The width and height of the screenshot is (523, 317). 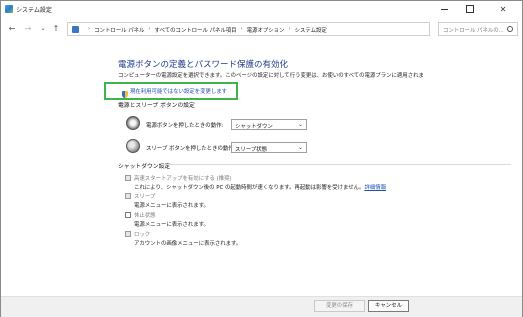 What do you see at coordinates (145, 197) in the screenshot?
I see `sleep-label: スリープ` at bounding box center [145, 197].